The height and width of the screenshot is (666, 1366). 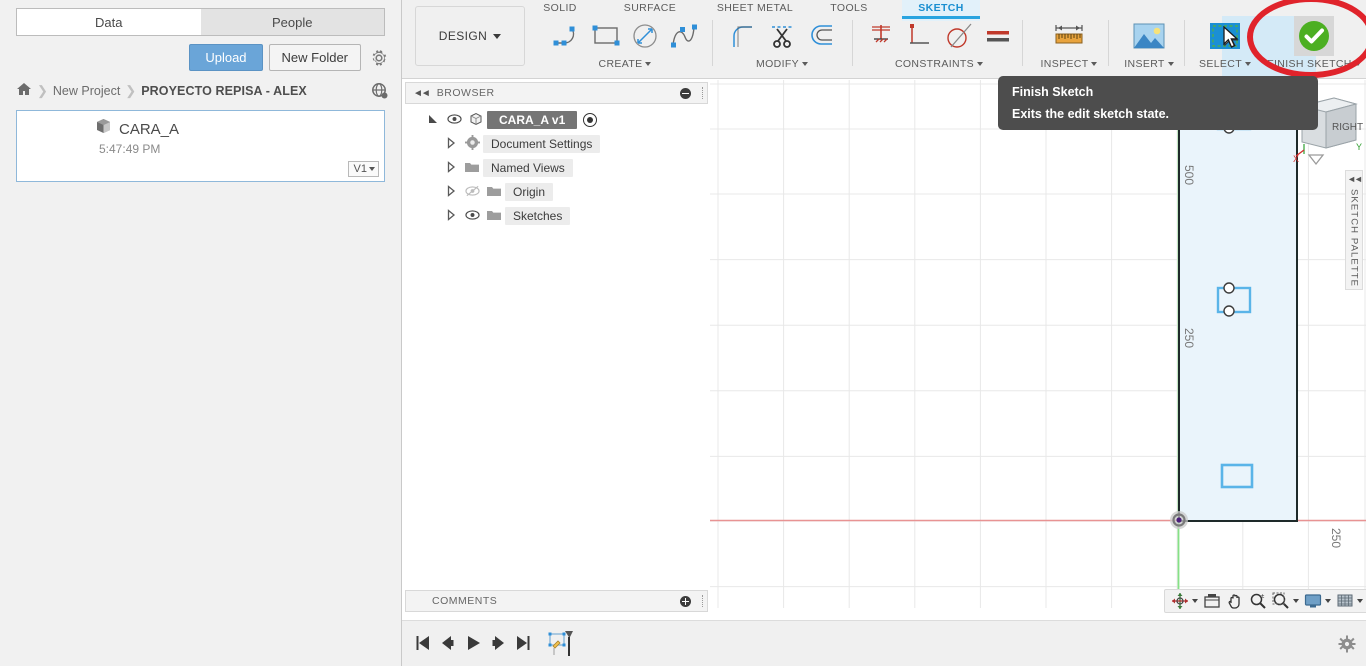 I want to click on timeline-step-back, so click(x=447, y=645).